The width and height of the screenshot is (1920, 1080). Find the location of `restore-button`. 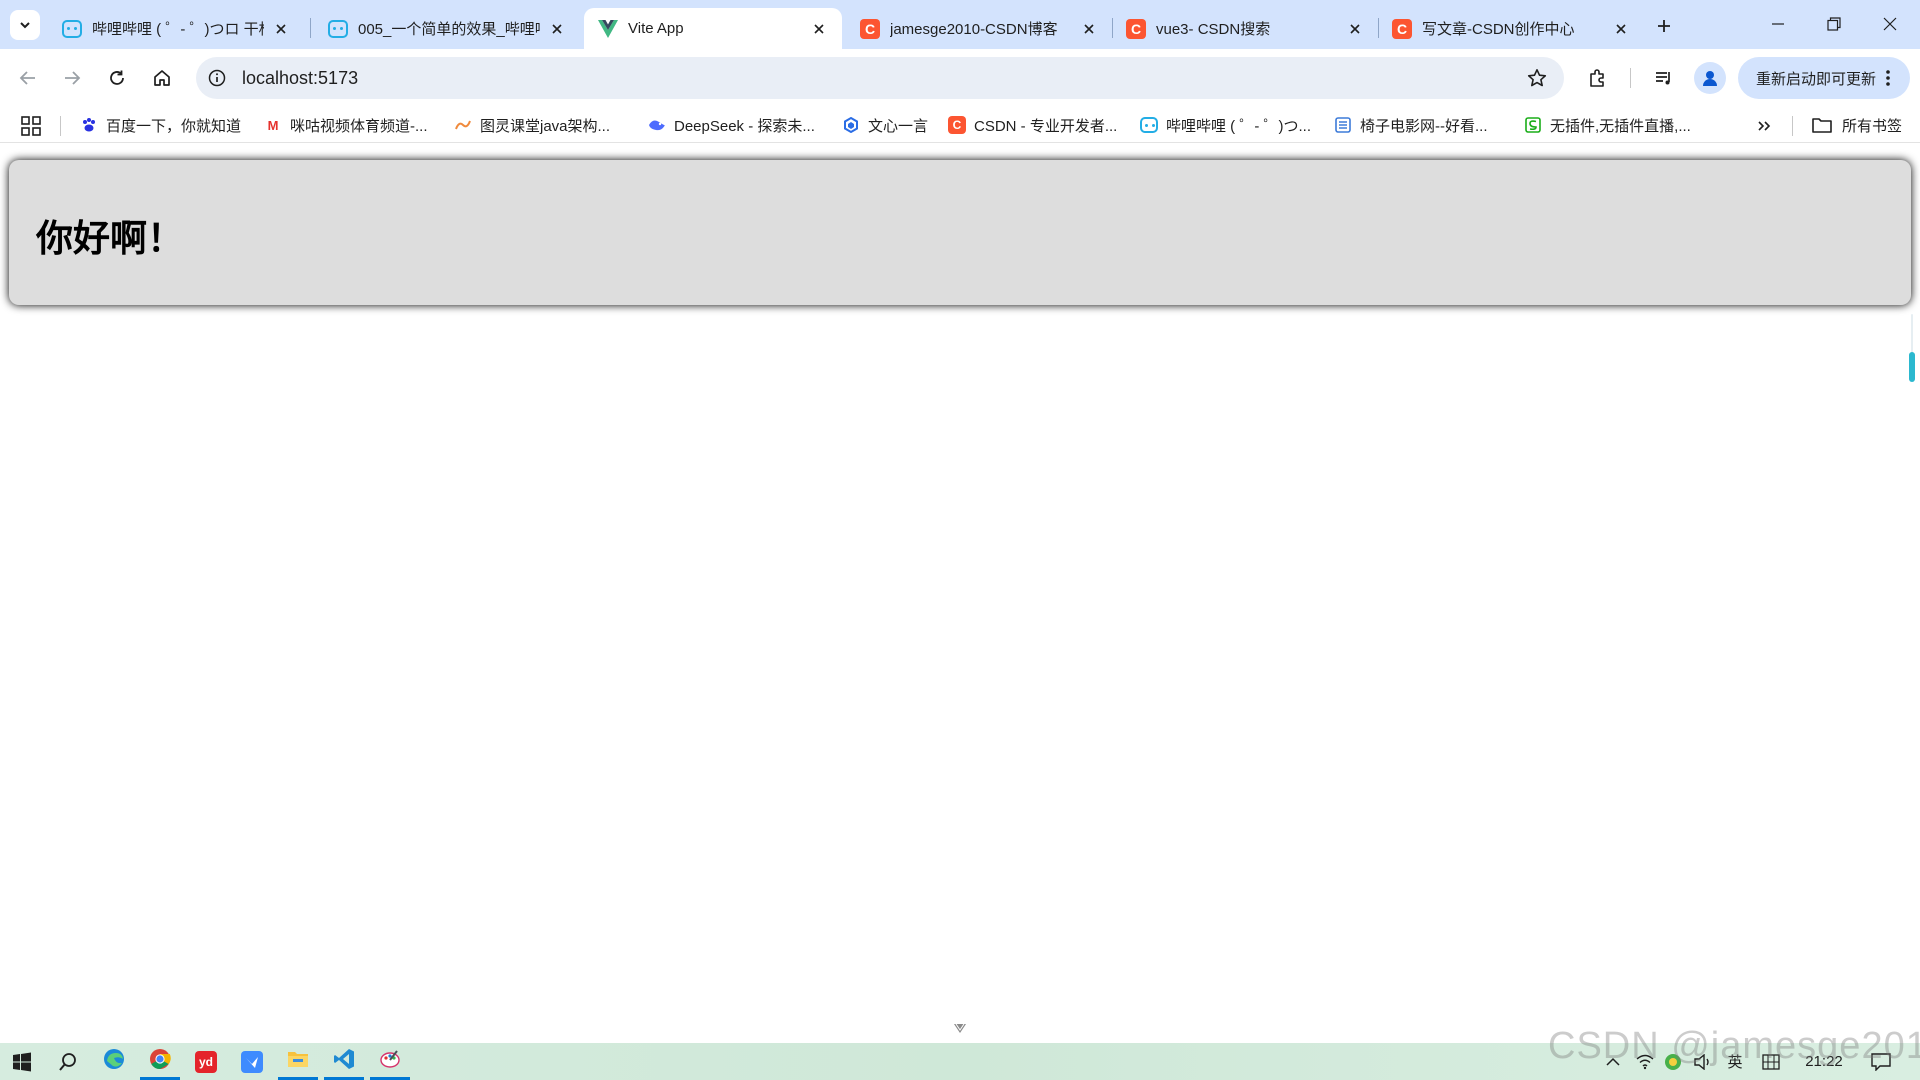

restore-button is located at coordinates (1834, 24).